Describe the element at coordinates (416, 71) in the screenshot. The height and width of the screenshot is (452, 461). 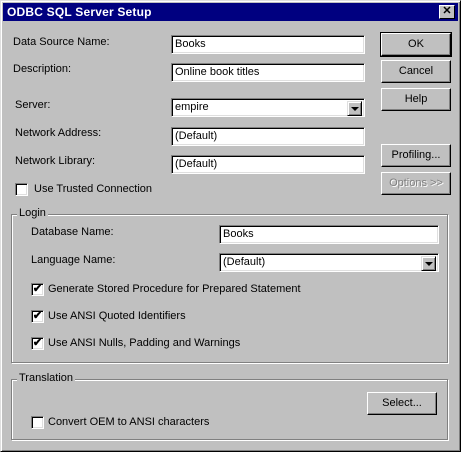
I see `cancel-button: Cancel` at that location.